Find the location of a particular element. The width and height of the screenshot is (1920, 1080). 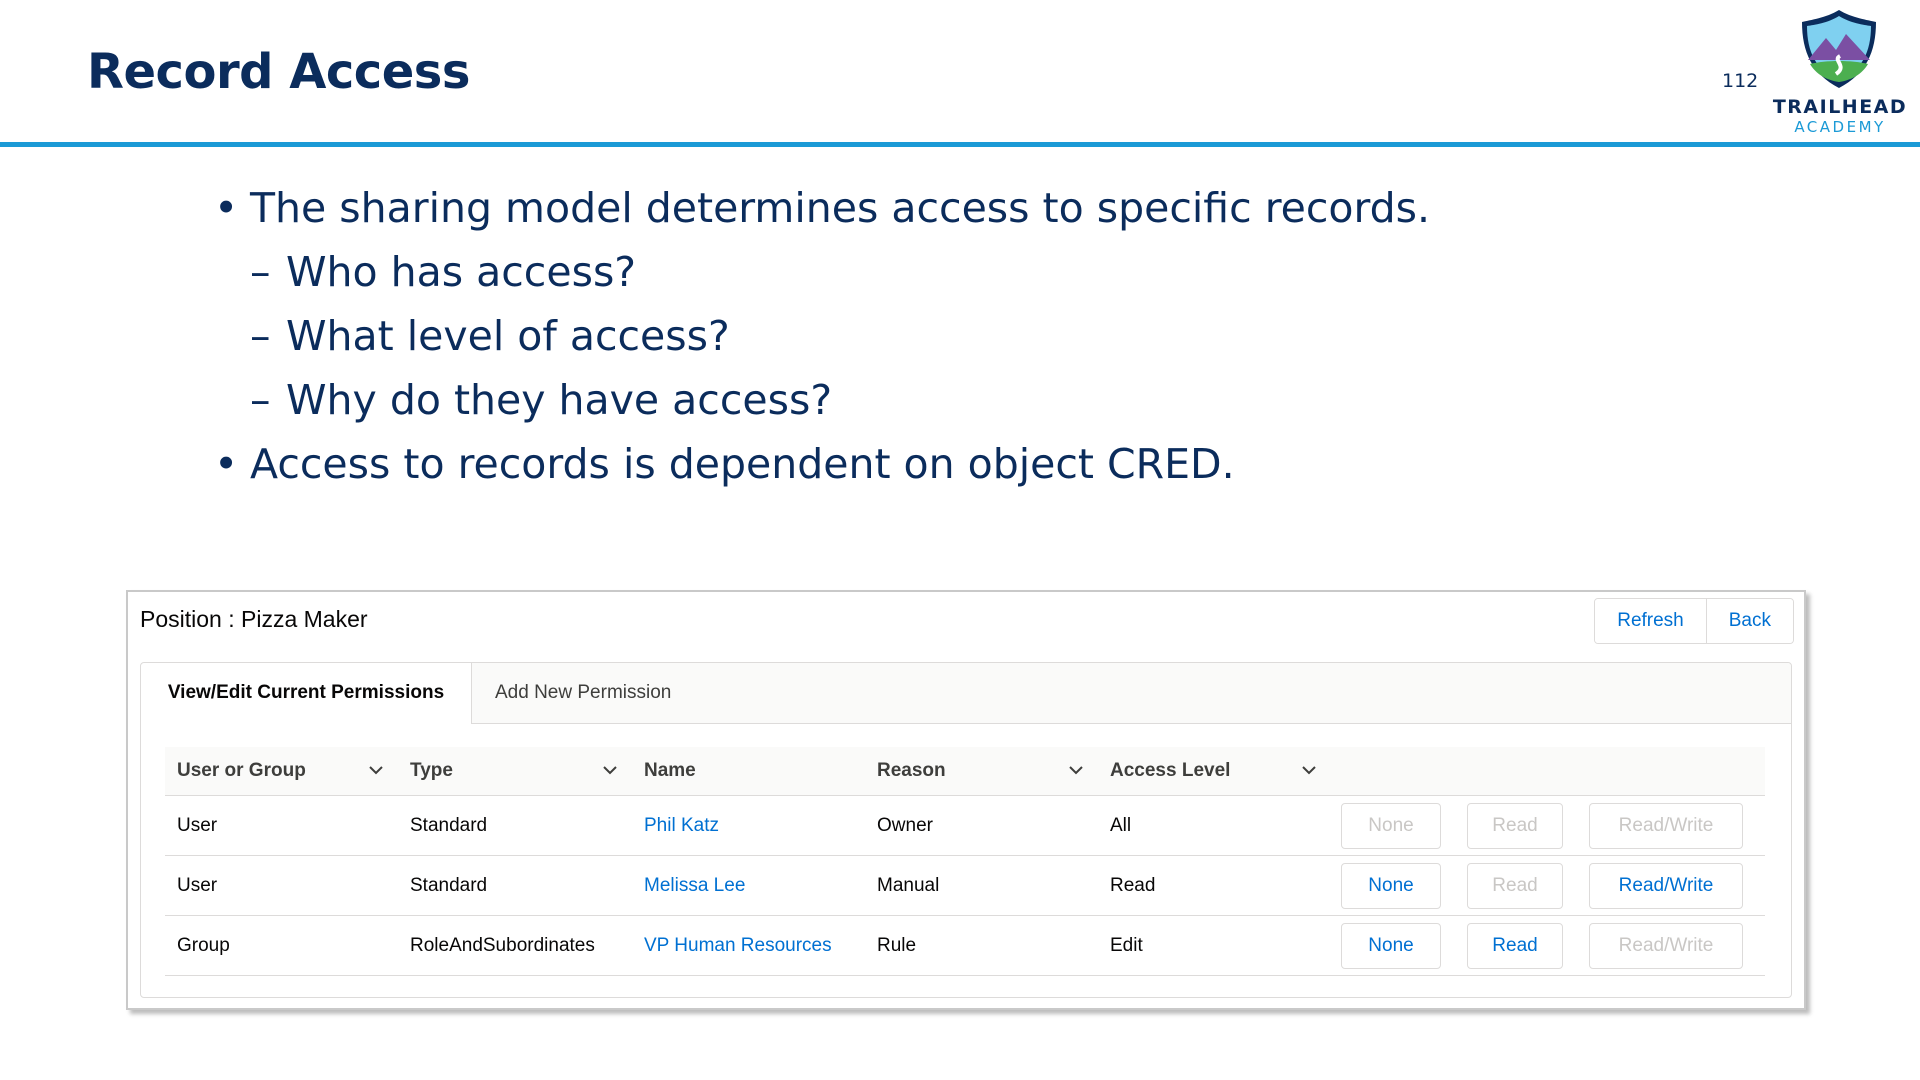

cell-reason: Owner is located at coordinates (981, 825).